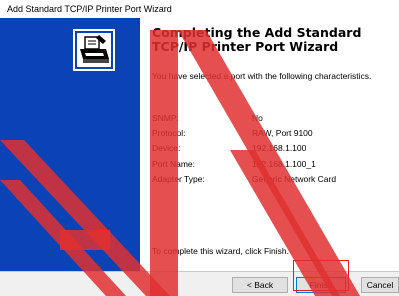  What do you see at coordinates (199, 284) in the screenshot?
I see `button-bar: < Back Finish Cancel` at bounding box center [199, 284].